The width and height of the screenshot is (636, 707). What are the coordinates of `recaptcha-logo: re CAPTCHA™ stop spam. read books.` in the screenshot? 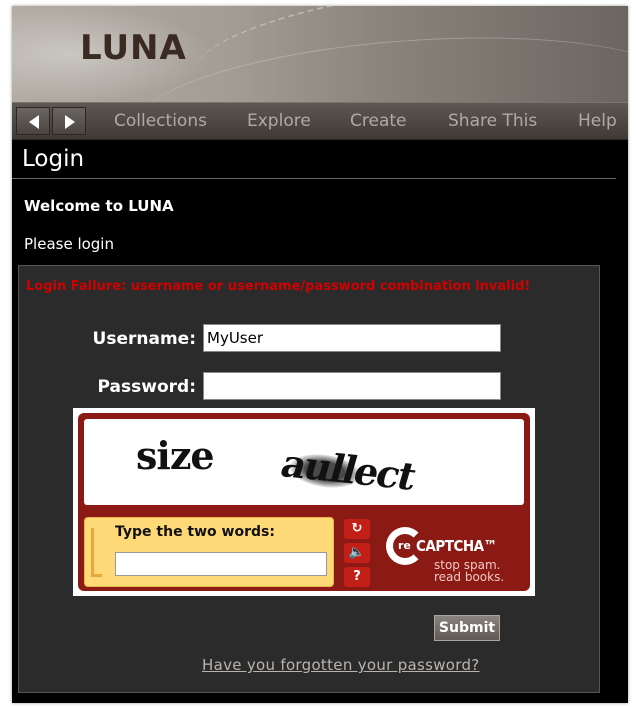 It's located at (454, 554).